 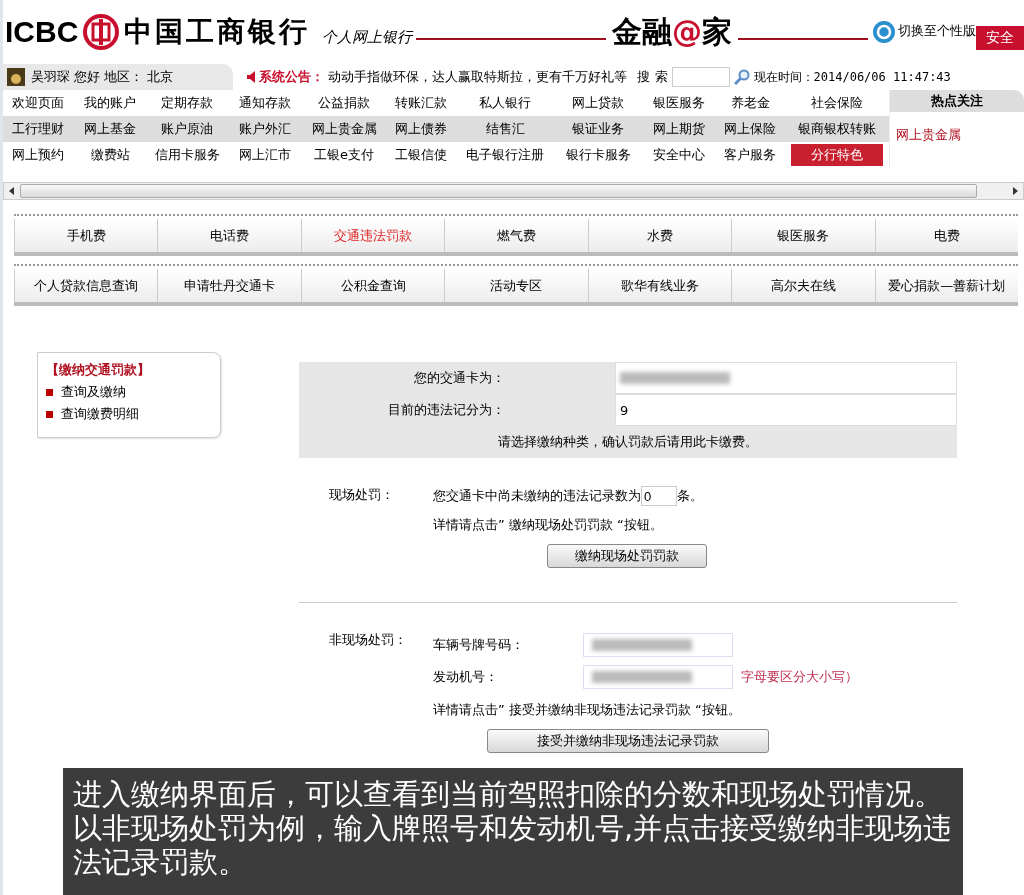 I want to click on fee-tab: 燃气费, so click(x=516, y=235).